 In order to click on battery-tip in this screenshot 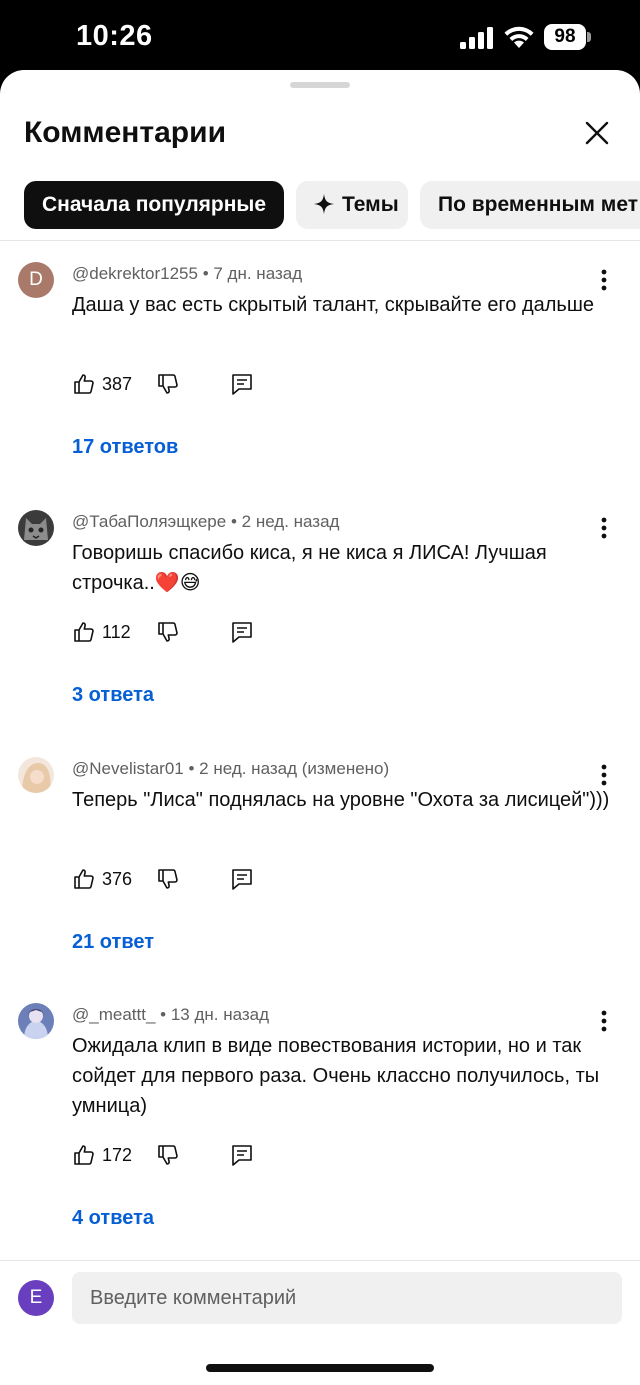, I will do `click(589, 37)`.